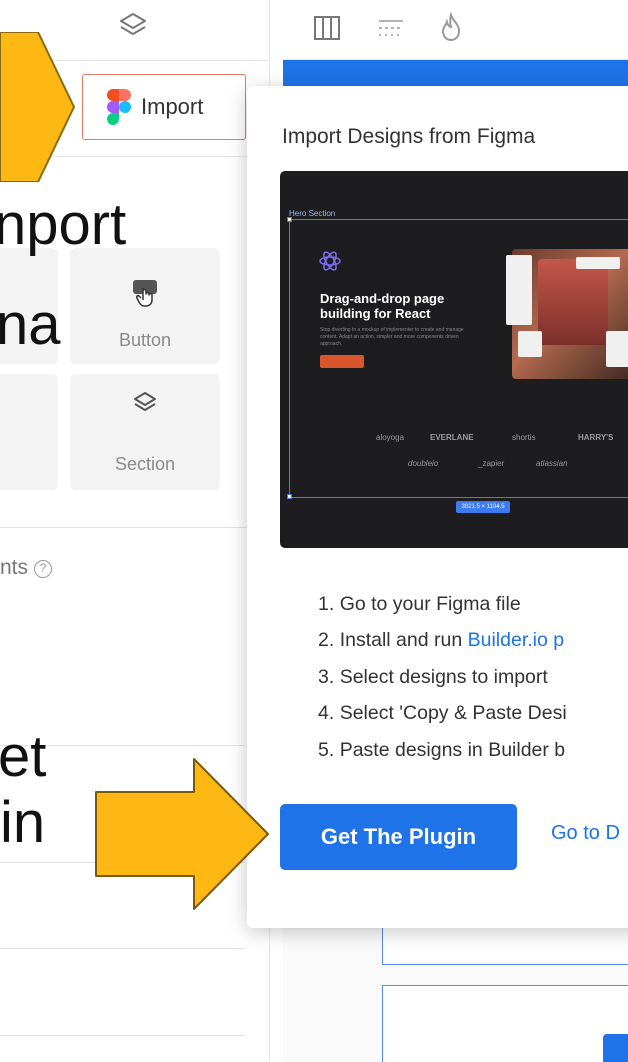 The image size is (628, 1062). Describe the element at coordinates (452, 749) in the screenshot. I see `step-text: Paste designs in Builder b` at that location.